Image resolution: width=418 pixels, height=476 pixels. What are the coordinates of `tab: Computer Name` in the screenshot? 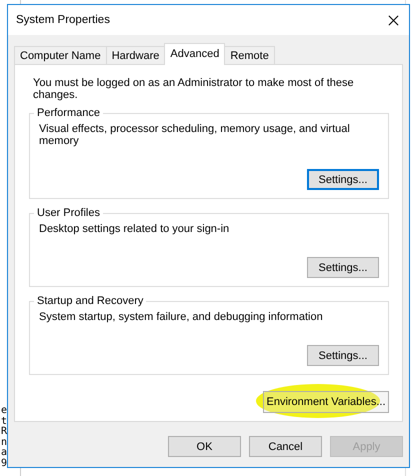 It's located at (60, 55).